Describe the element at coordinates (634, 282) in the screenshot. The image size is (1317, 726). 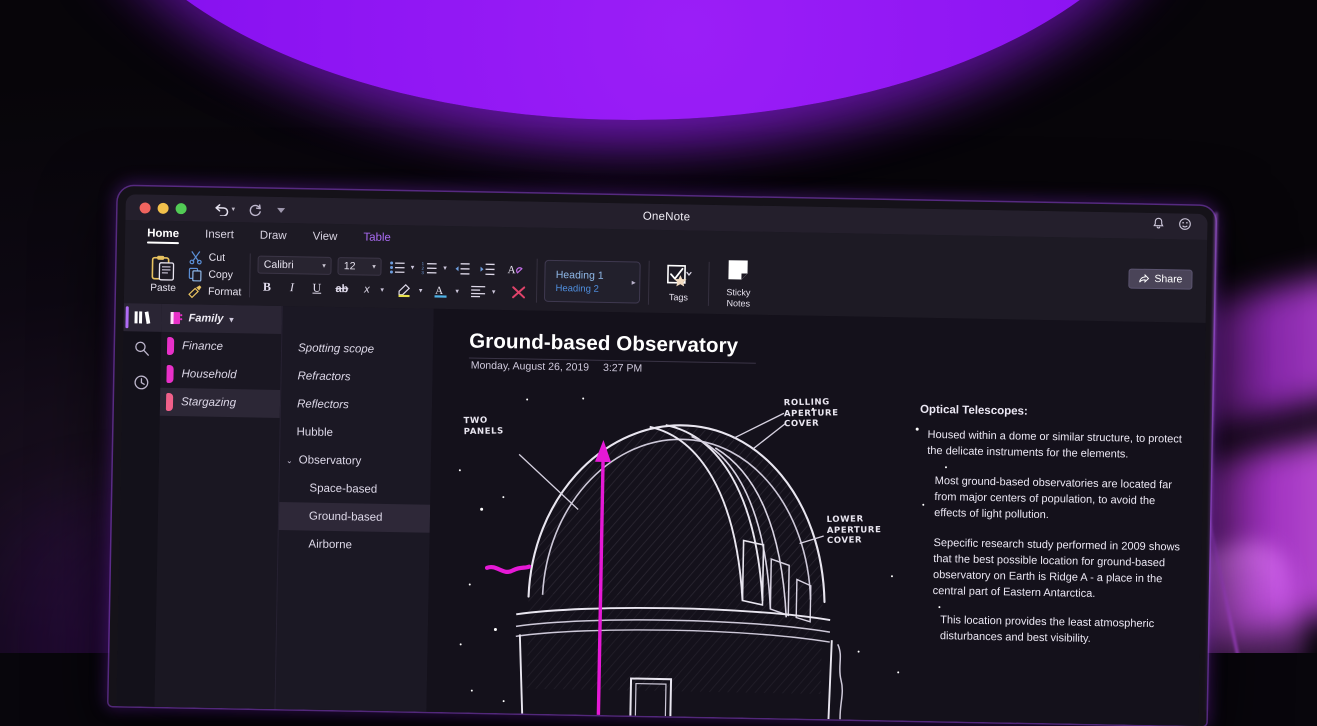
I see `style-gallery-more-icon: ▸` at that location.